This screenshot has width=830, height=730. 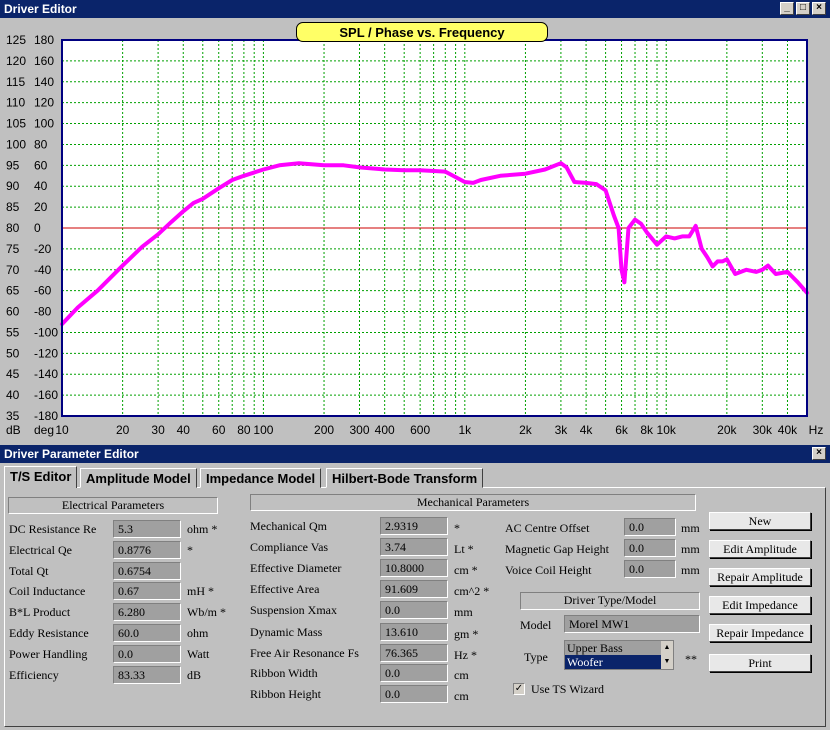 I want to click on extra-label: AC Centre Offset, so click(x=547, y=528).